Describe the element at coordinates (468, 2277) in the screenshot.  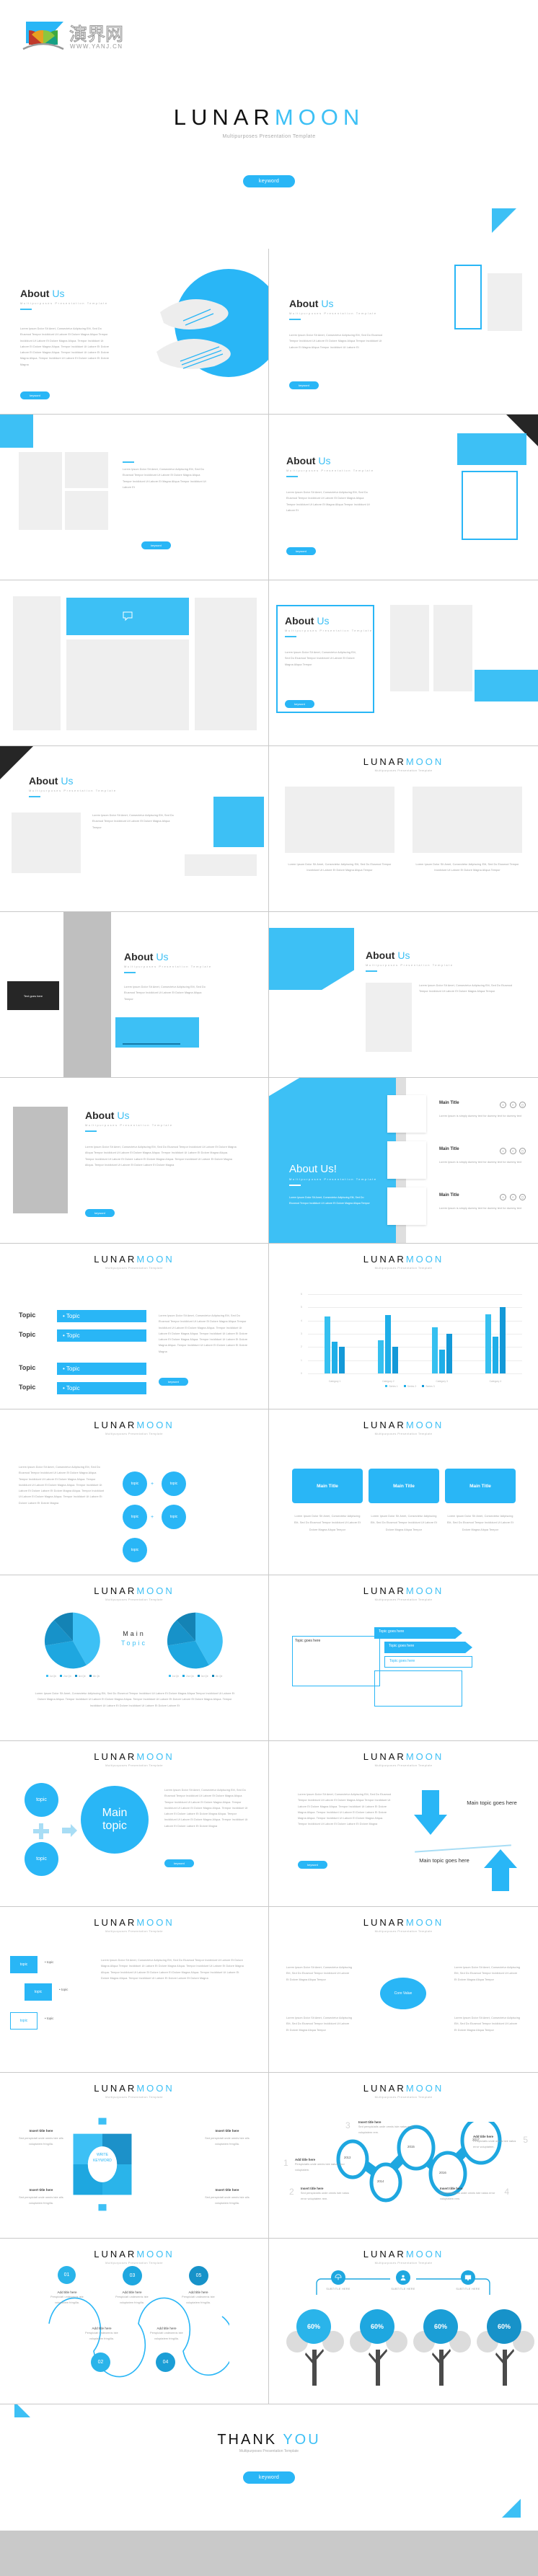
I see `monitor-icon` at that location.